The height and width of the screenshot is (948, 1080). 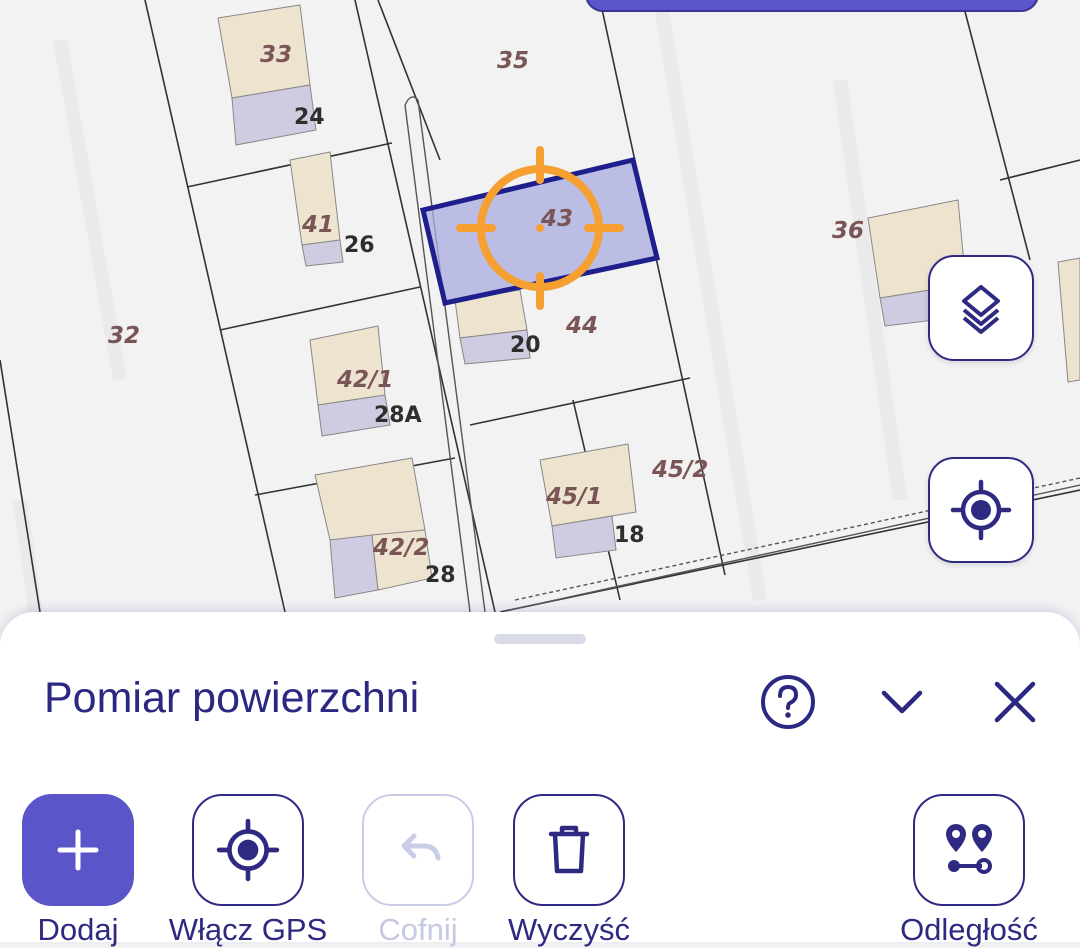 I want to click on help-circle-icon, so click(x=788, y=702).